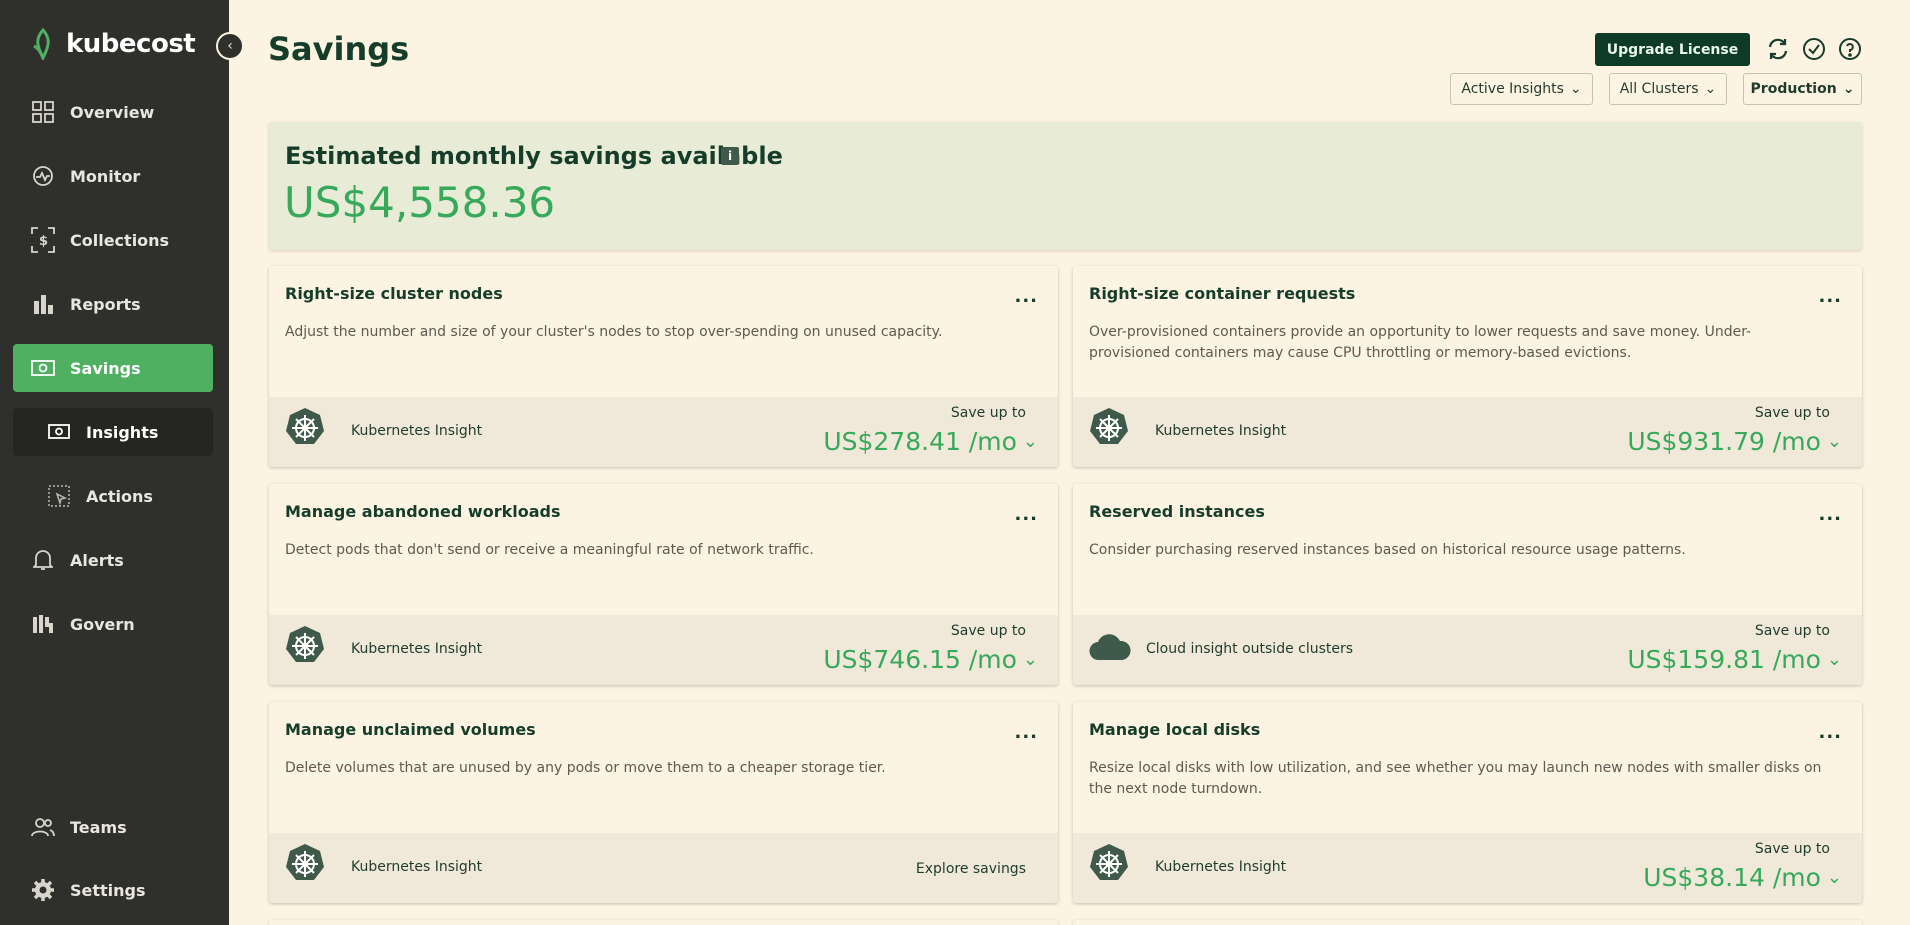  Describe the element at coordinates (1250, 649) in the screenshot. I see `insight-type: Cloud insight outside clusters` at that location.